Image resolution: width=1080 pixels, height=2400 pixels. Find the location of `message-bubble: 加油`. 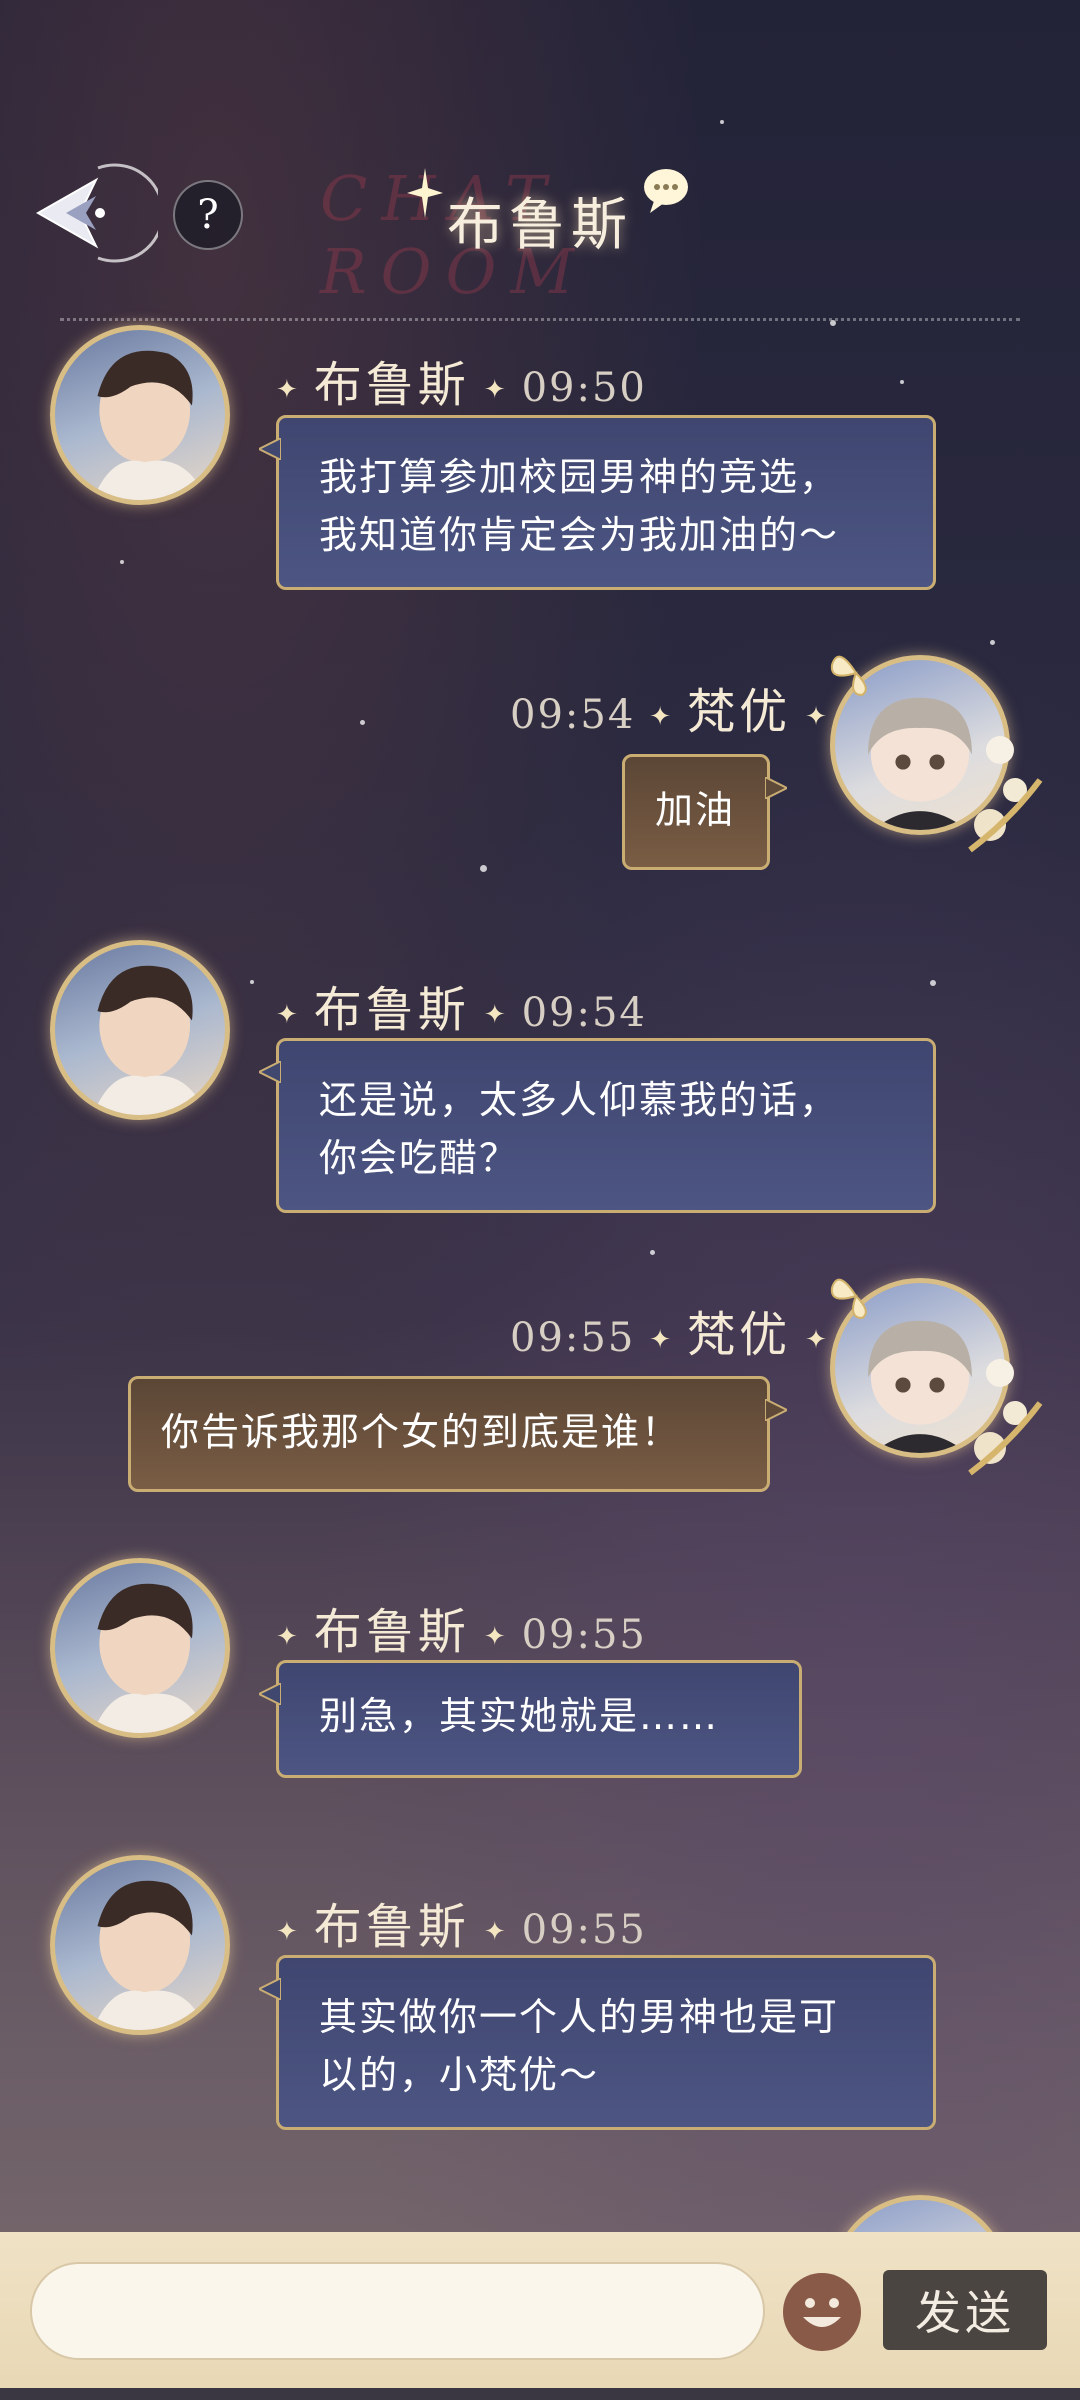

message-bubble: 加油 is located at coordinates (704, 812).